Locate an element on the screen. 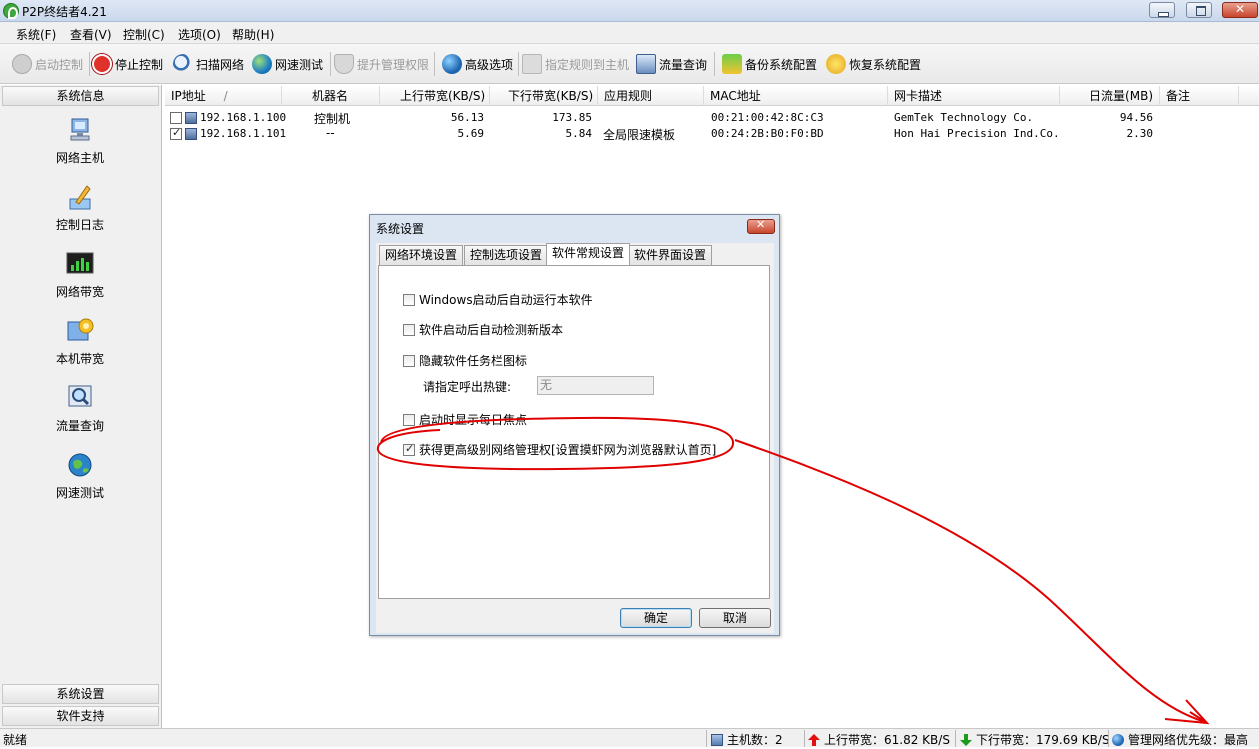  option-autostart: Windows启动后自动运行本软件 is located at coordinates (498, 299).